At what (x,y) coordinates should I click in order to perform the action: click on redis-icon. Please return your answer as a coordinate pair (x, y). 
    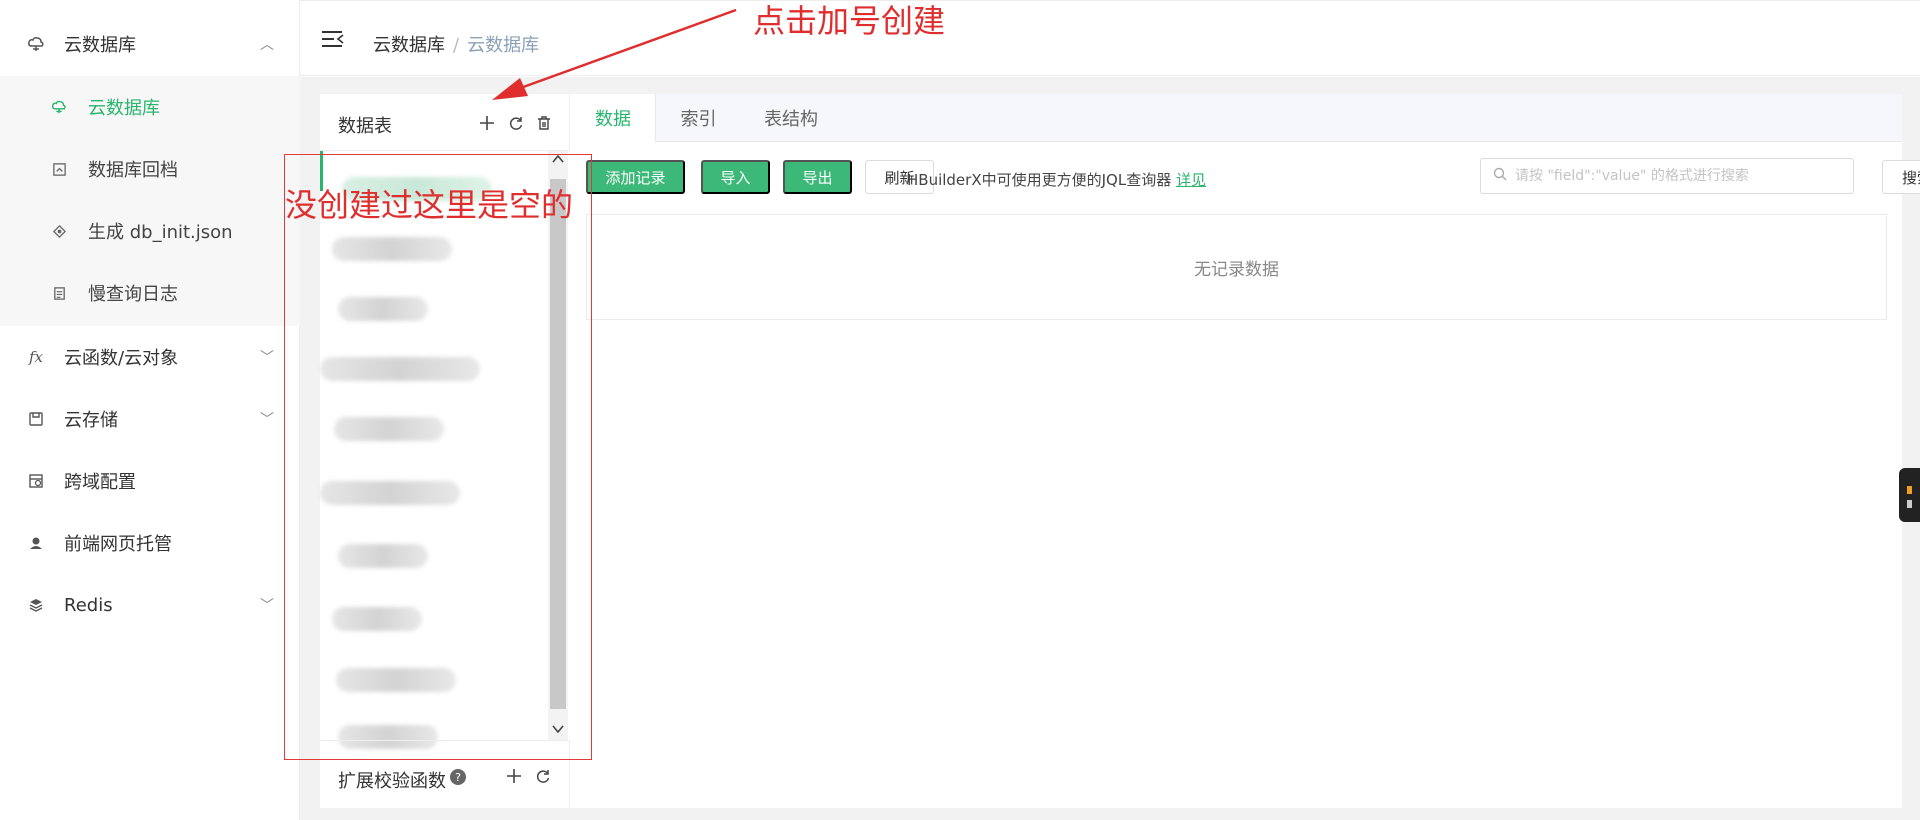
    Looking at the image, I should click on (36, 605).